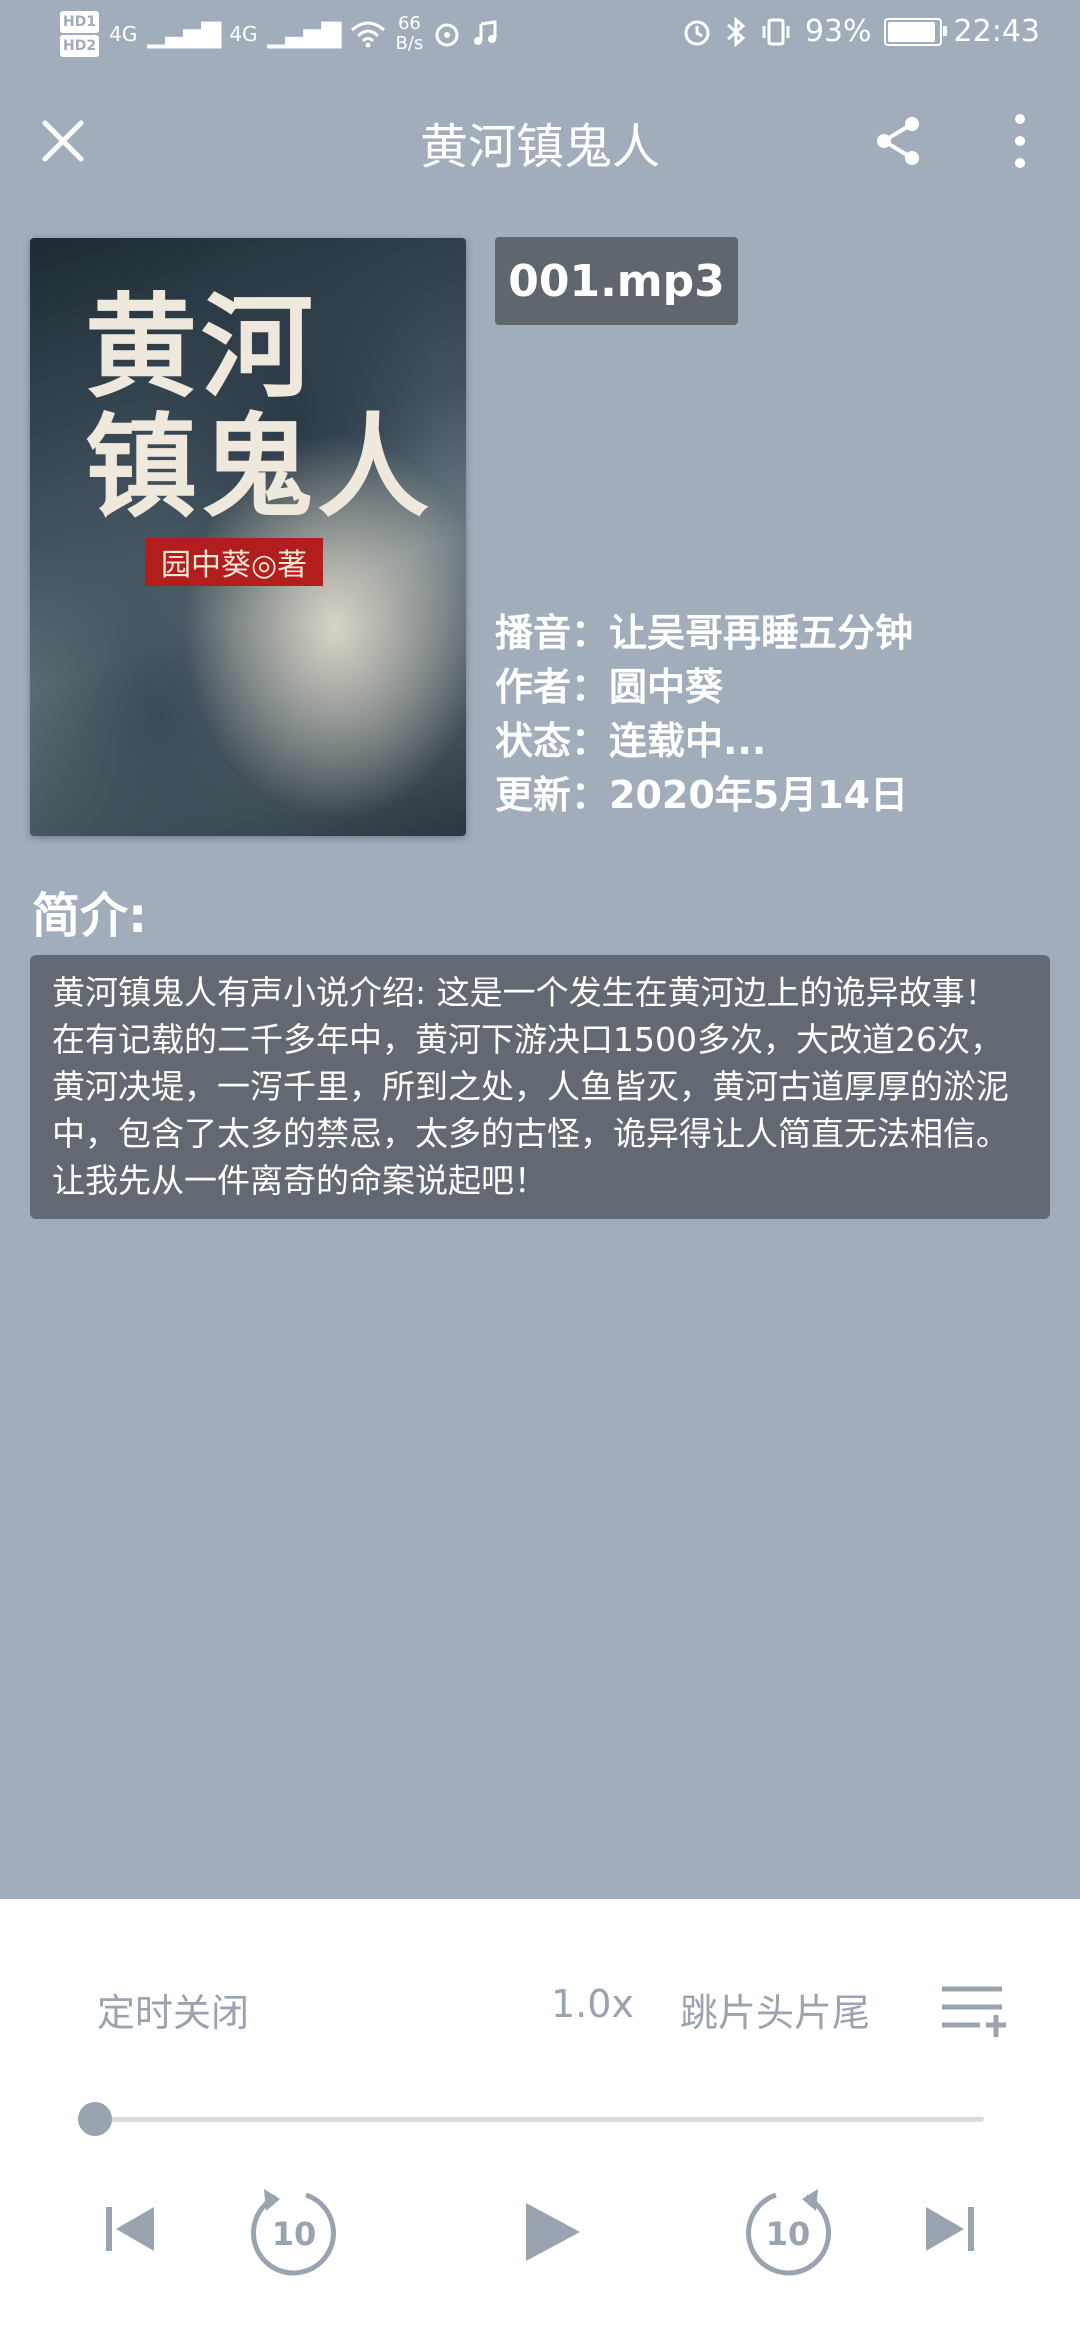 The width and height of the screenshot is (1080, 2340). What do you see at coordinates (898, 141) in the screenshot?
I see `share-icon` at bounding box center [898, 141].